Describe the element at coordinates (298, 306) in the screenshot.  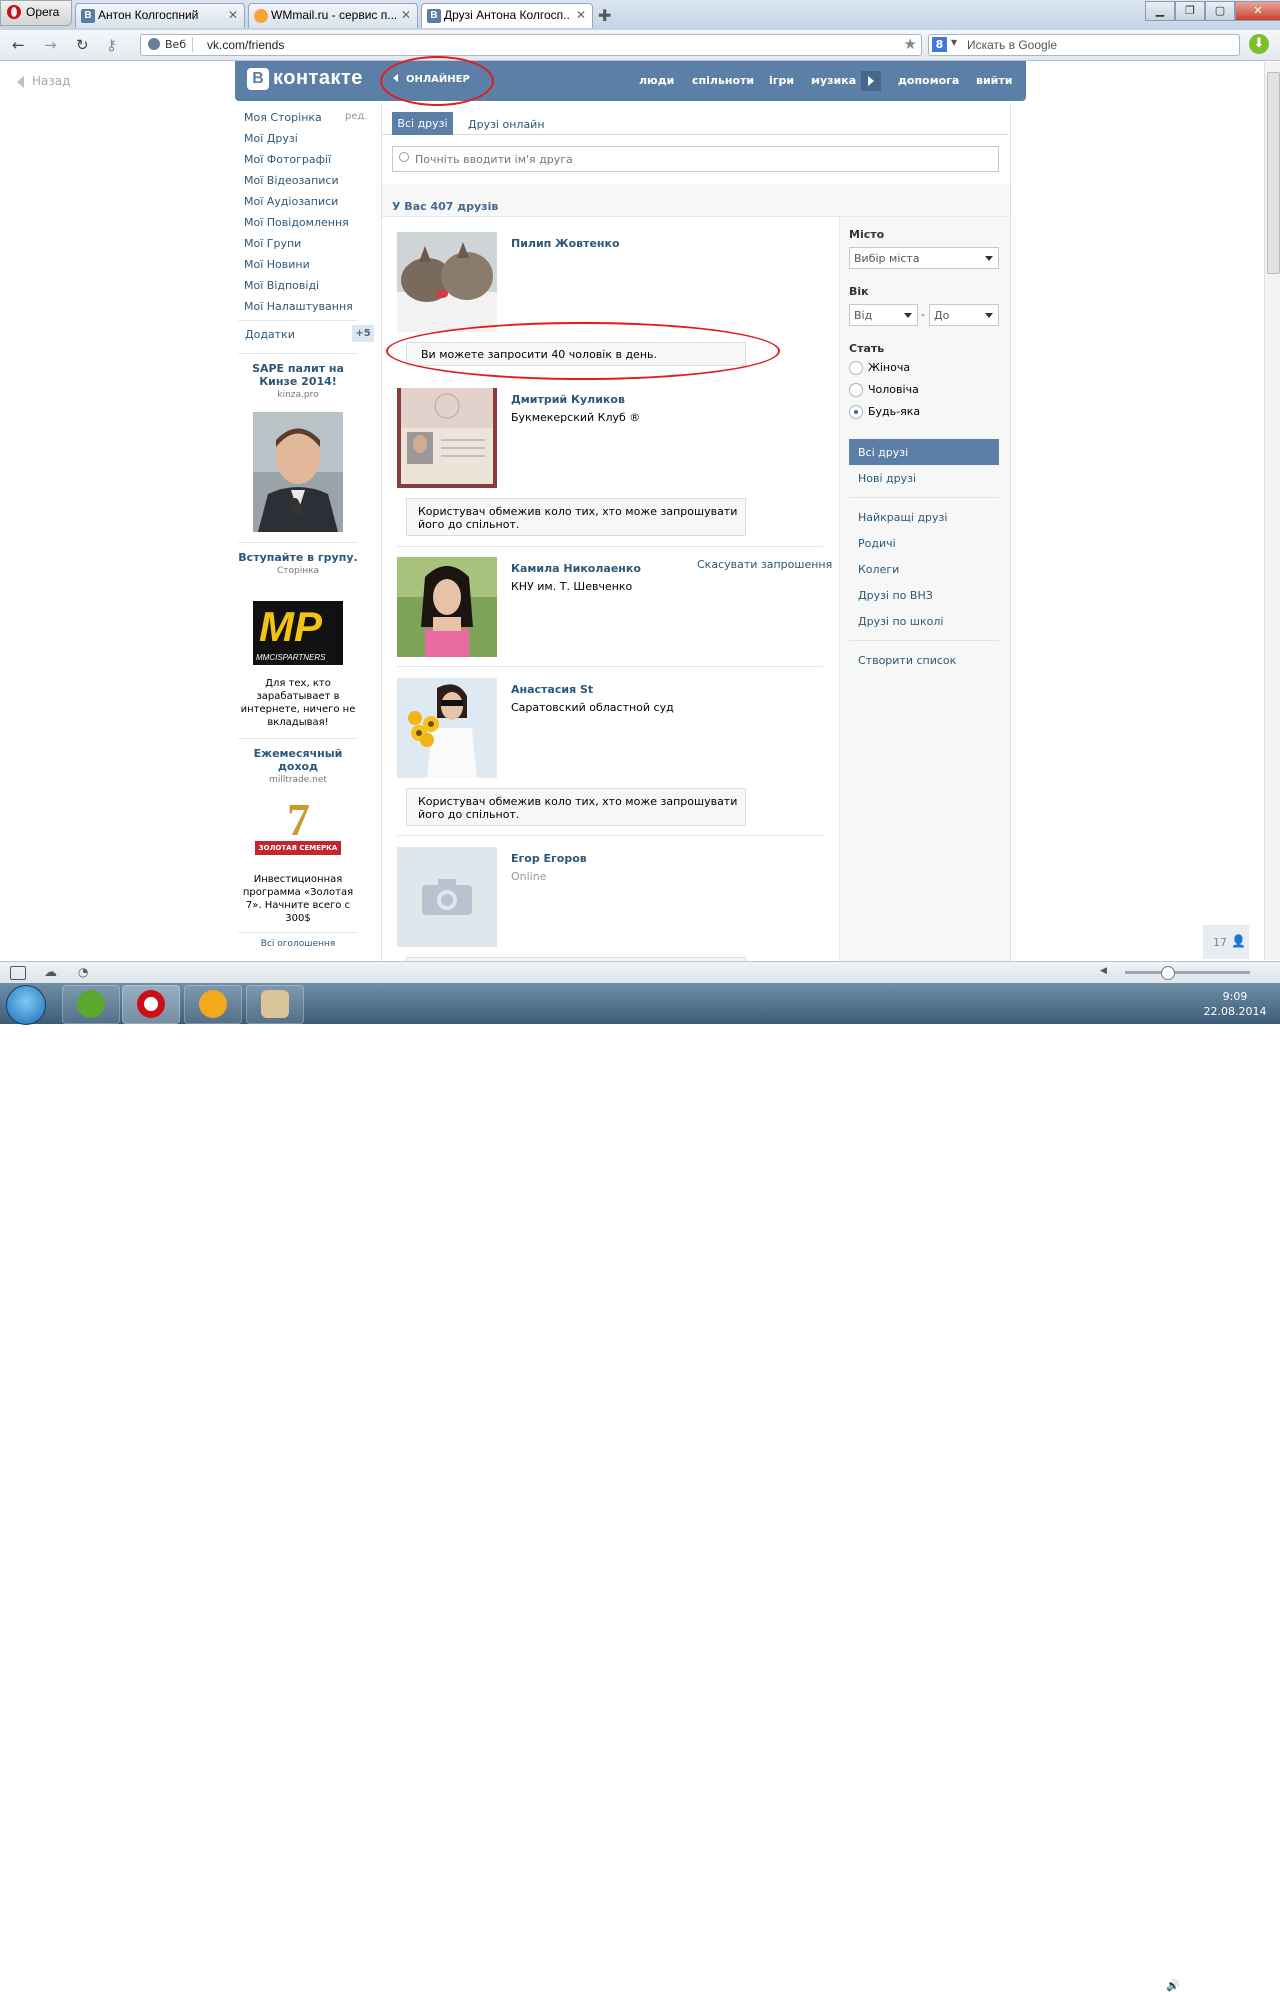
I see `menu-my-settings: Мої Налаштування` at that location.